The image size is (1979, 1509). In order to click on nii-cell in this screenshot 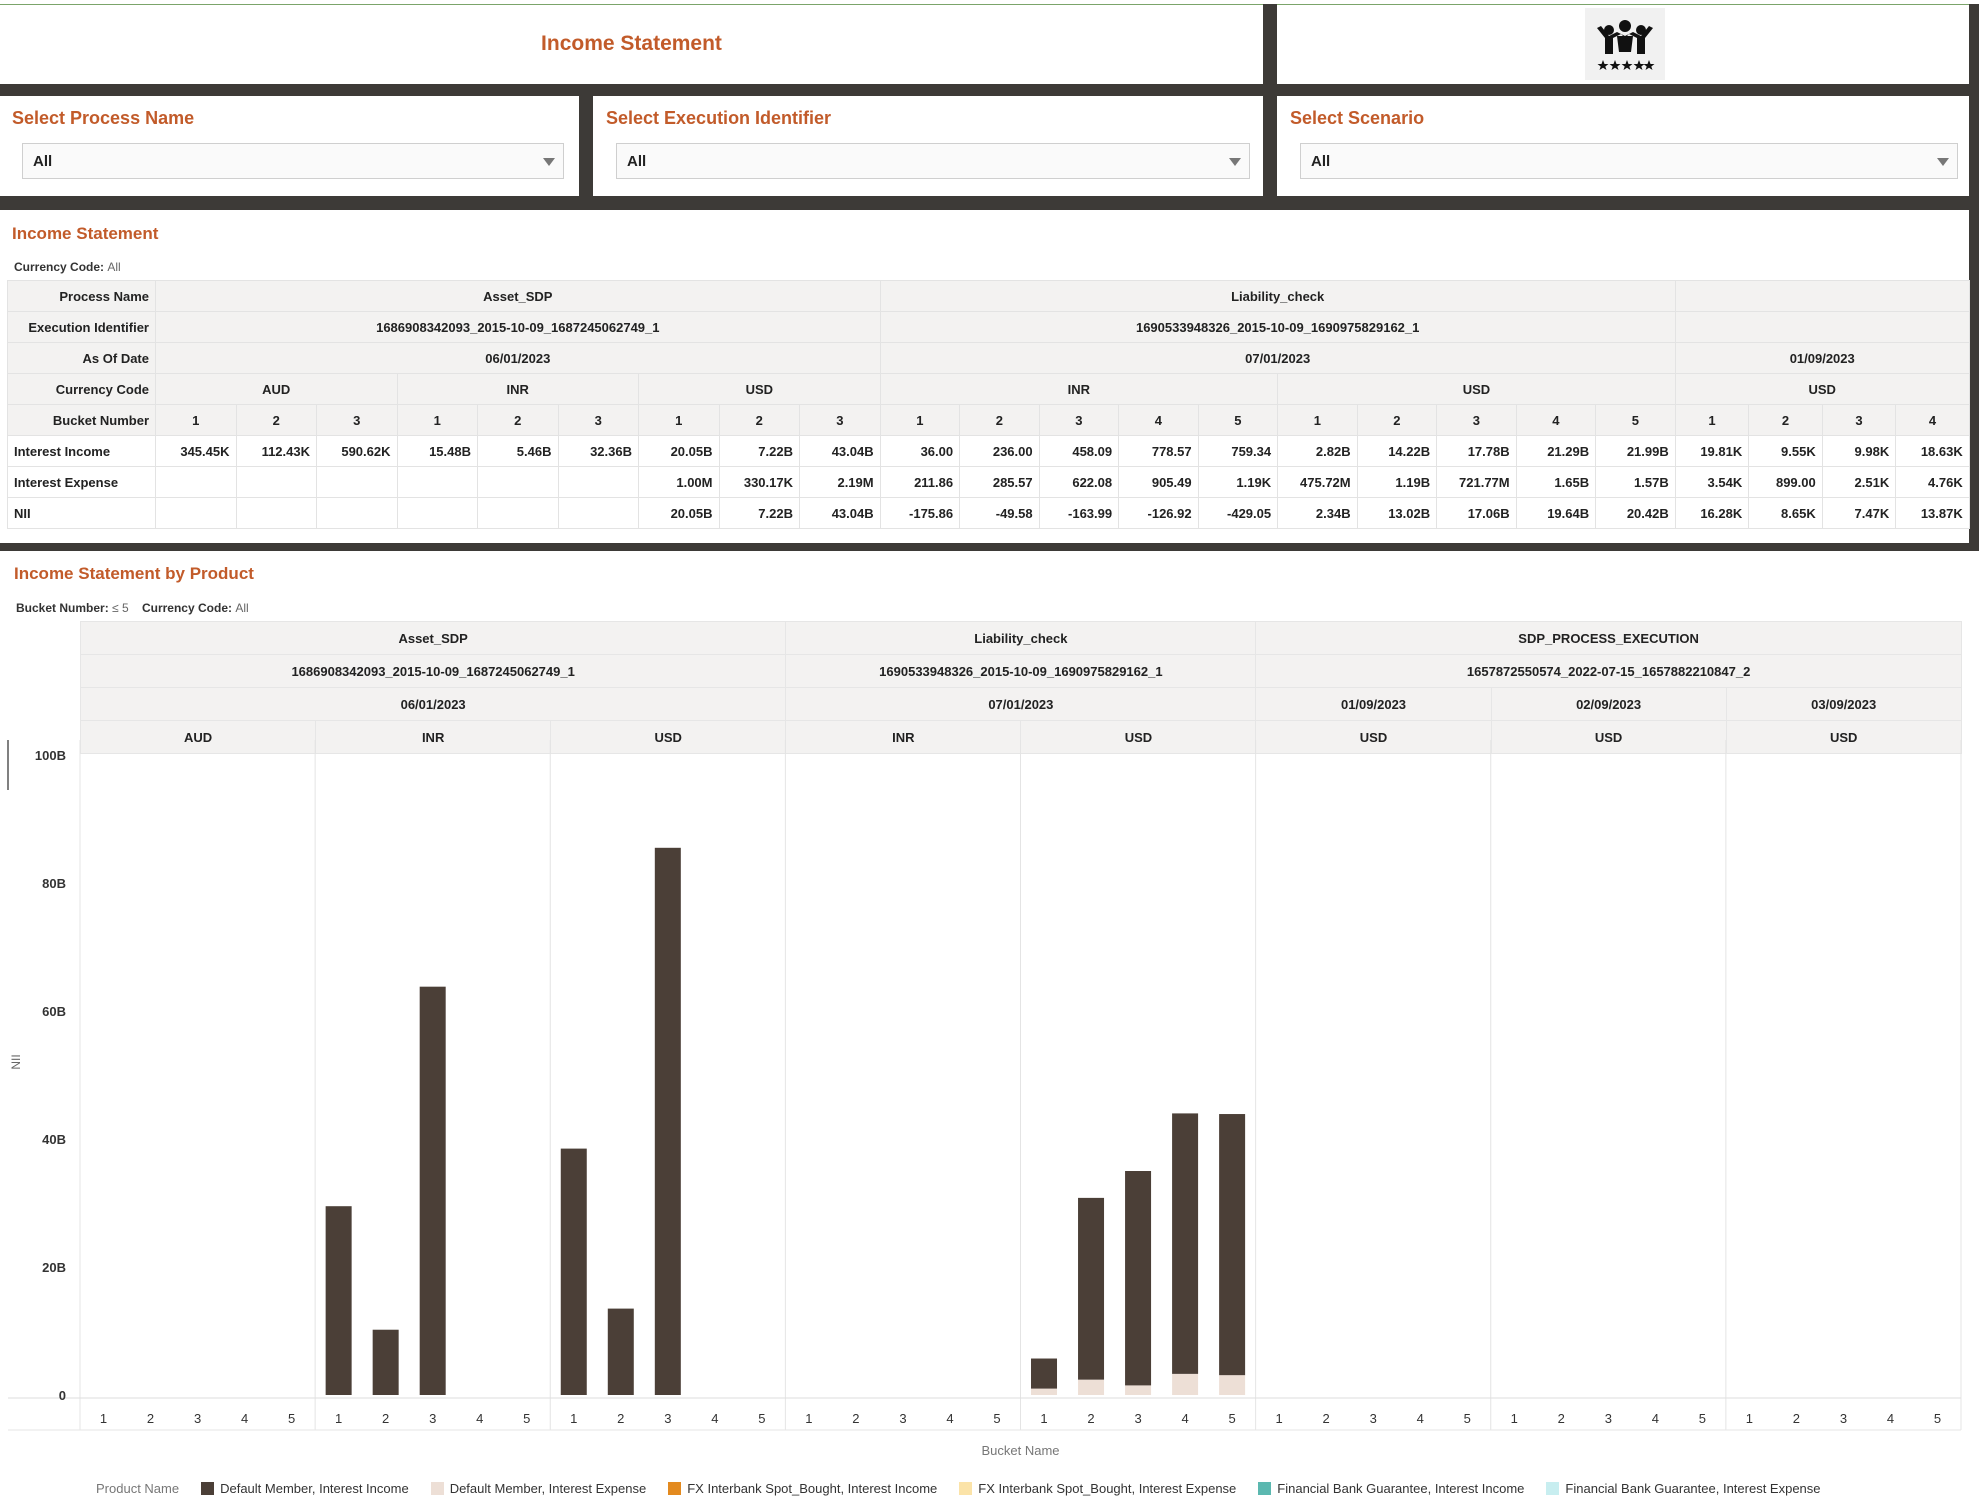, I will do `click(437, 513)`.